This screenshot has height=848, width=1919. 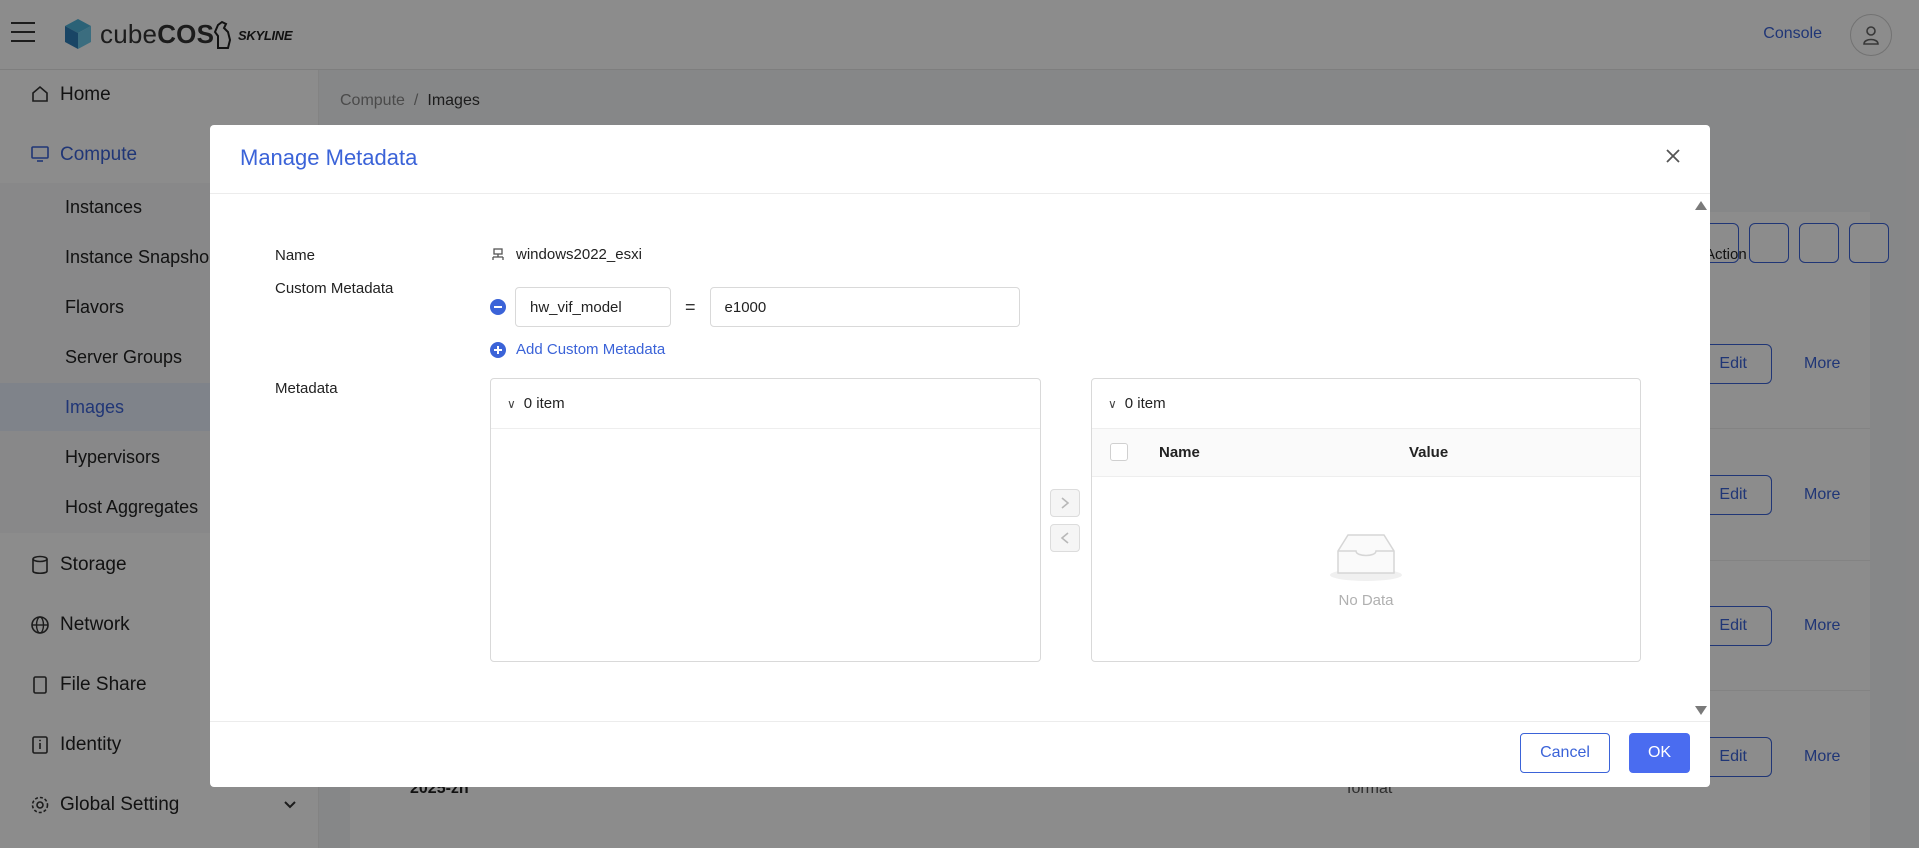 I want to click on add-custom-metadata-button: Add Custom Metadata, so click(x=577, y=349).